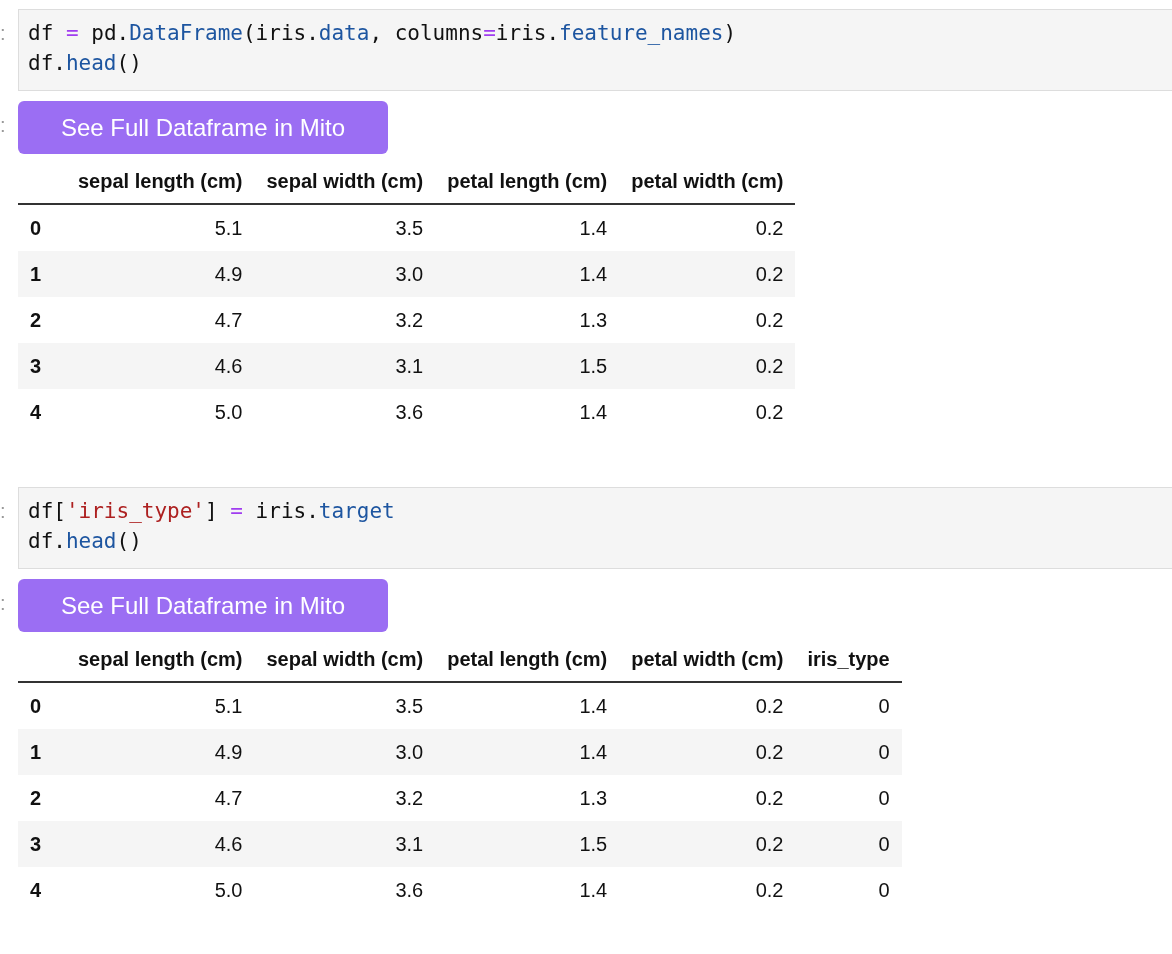 The height and width of the screenshot is (954, 1172). What do you see at coordinates (848, 660) in the screenshot?
I see `column-header: iris_type` at bounding box center [848, 660].